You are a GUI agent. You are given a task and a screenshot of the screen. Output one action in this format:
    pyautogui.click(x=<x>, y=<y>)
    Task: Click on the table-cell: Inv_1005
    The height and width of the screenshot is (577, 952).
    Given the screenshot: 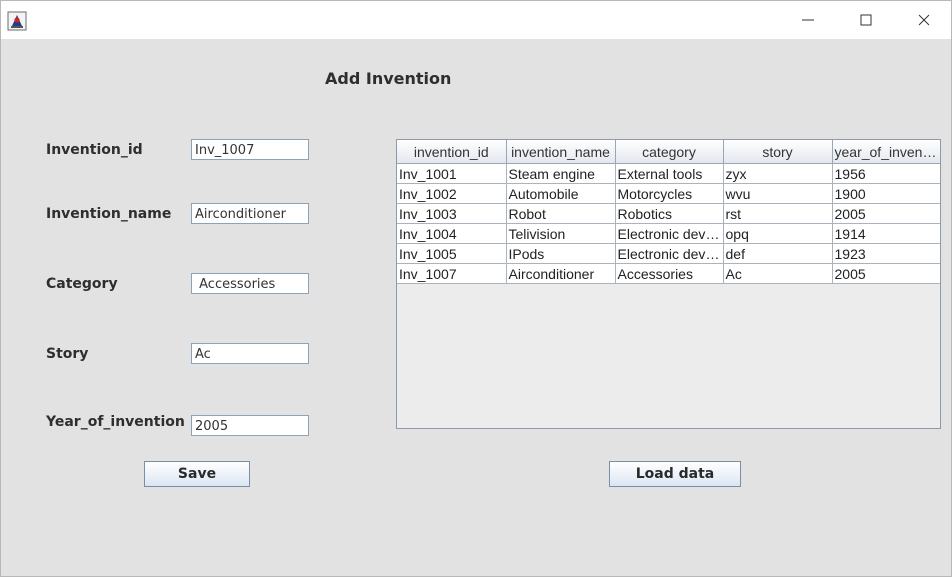 What is the action you would take?
    pyautogui.click(x=452, y=253)
    